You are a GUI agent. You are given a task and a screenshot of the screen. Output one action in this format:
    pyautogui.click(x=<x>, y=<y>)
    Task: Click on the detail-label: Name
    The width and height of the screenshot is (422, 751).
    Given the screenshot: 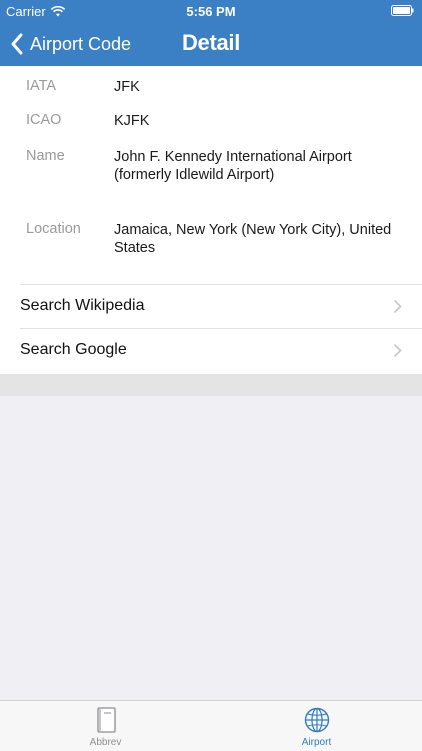 What is the action you would take?
    pyautogui.click(x=45, y=156)
    